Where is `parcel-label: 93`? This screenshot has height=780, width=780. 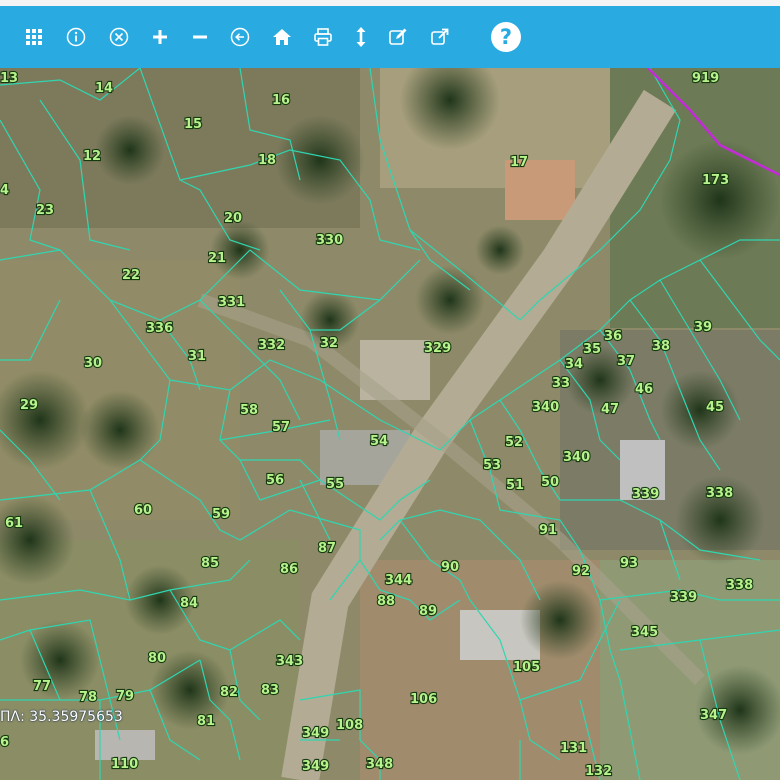 parcel-label: 93 is located at coordinates (629, 563).